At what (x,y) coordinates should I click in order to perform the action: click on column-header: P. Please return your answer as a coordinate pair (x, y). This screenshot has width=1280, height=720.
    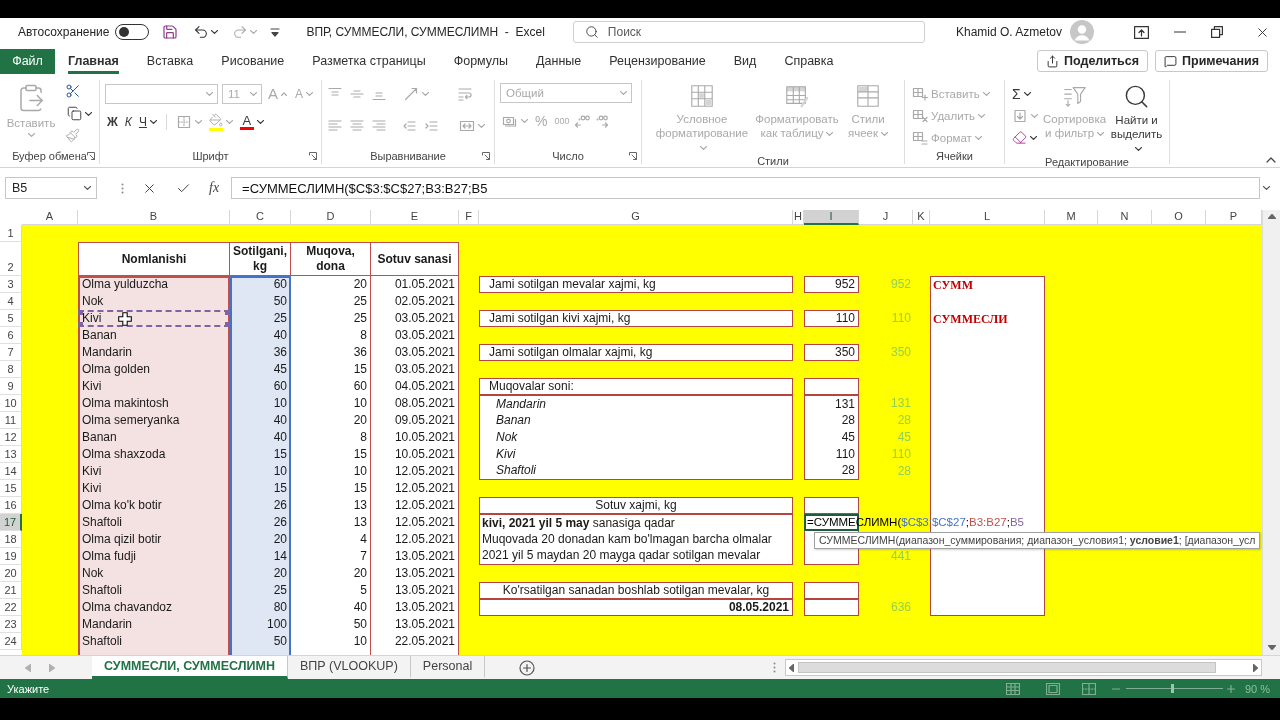
    Looking at the image, I should click on (1234, 217).